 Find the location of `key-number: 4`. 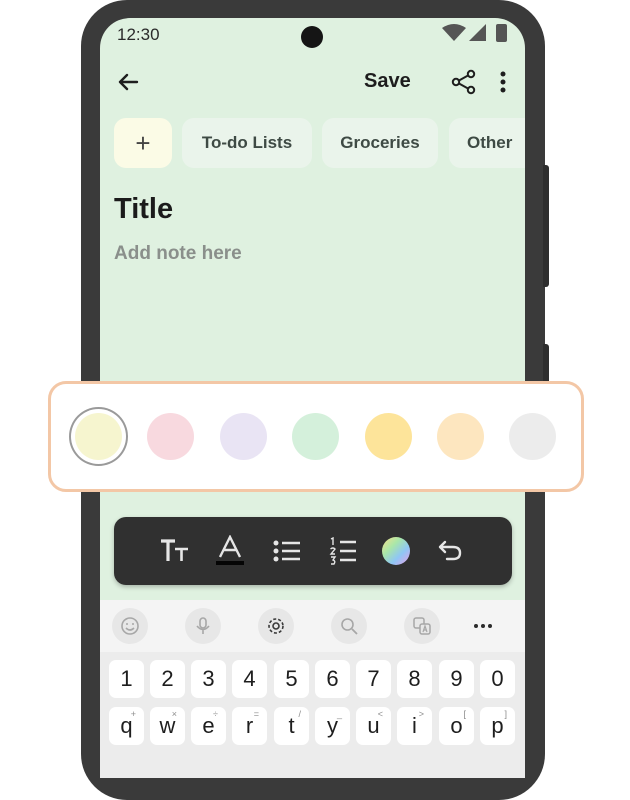

key-number: 4 is located at coordinates (249, 679).